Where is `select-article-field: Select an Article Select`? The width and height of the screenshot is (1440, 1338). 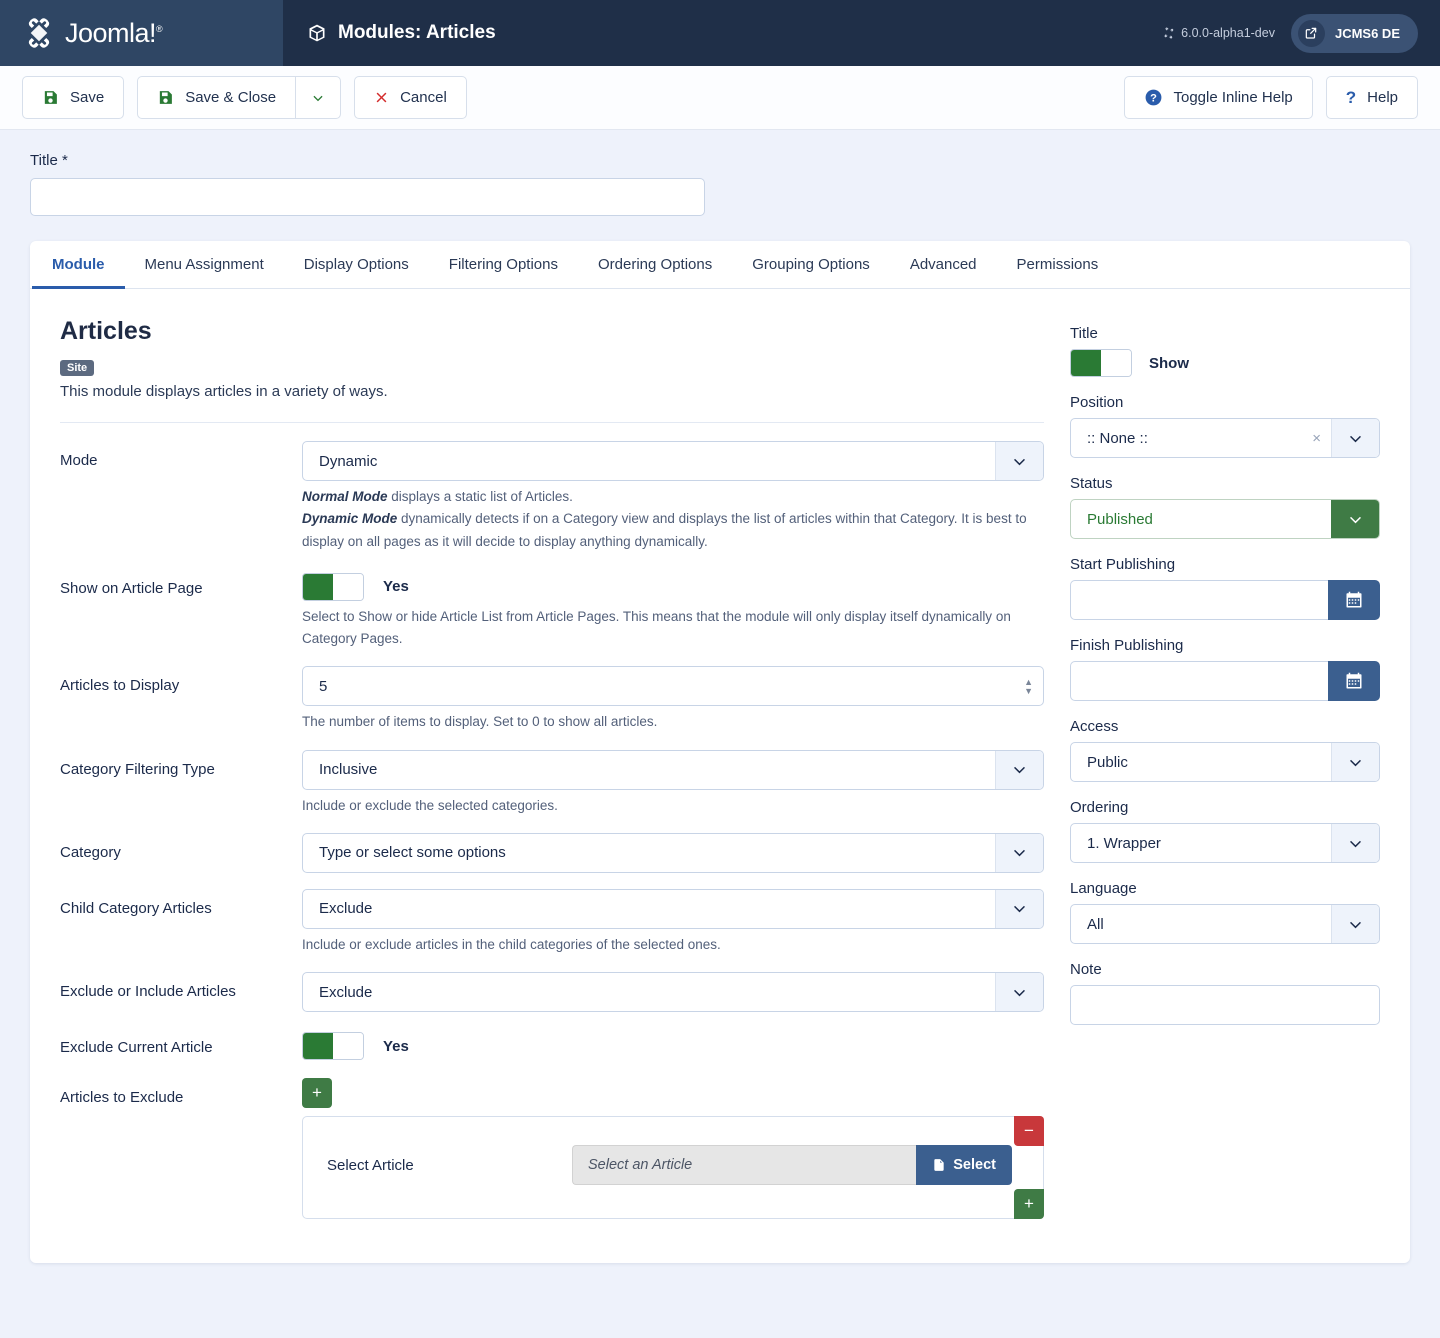
select-article-field: Select an Article Select is located at coordinates (792, 1165).